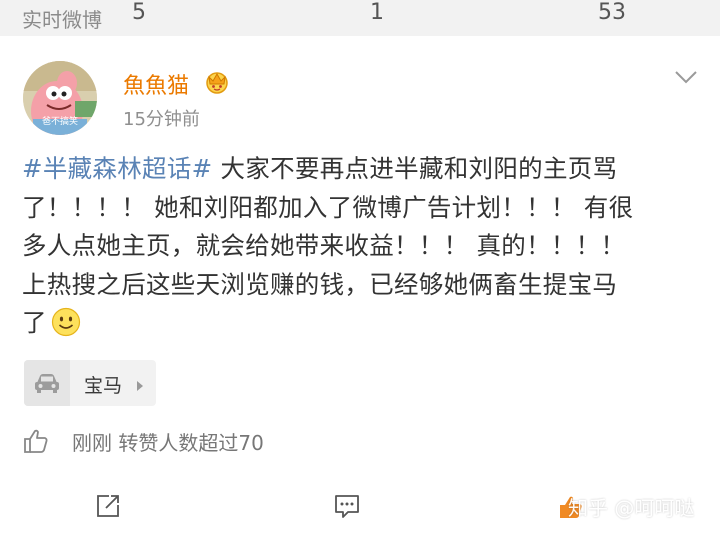  Describe the element at coordinates (161, 119) in the screenshot. I see `post-timestamp: 15分钟前` at that location.